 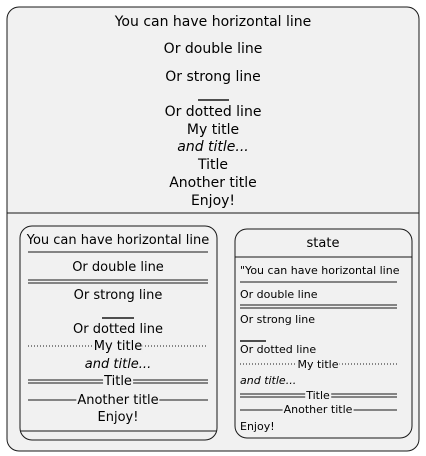 What do you see at coordinates (213, 112) in the screenshot?
I see `outer-line-dotted: Or dotted line` at bounding box center [213, 112].